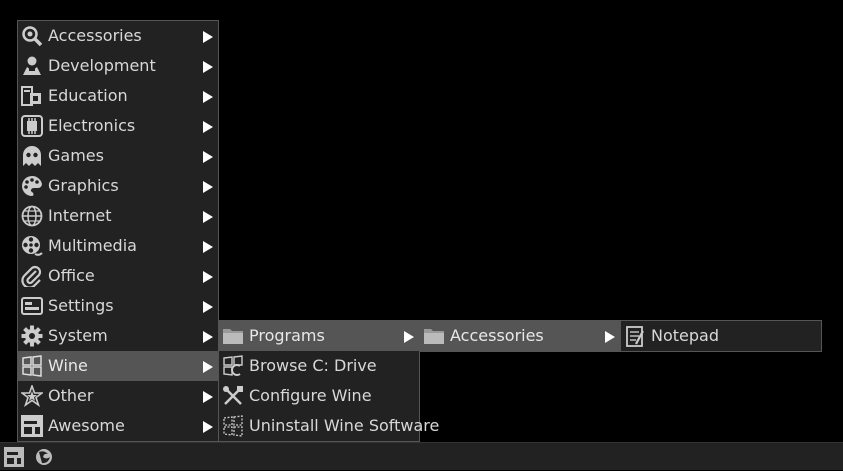 Image resolution: width=843 pixels, height=471 pixels. What do you see at coordinates (32, 396) in the screenshot?
I see `star-icon` at bounding box center [32, 396].